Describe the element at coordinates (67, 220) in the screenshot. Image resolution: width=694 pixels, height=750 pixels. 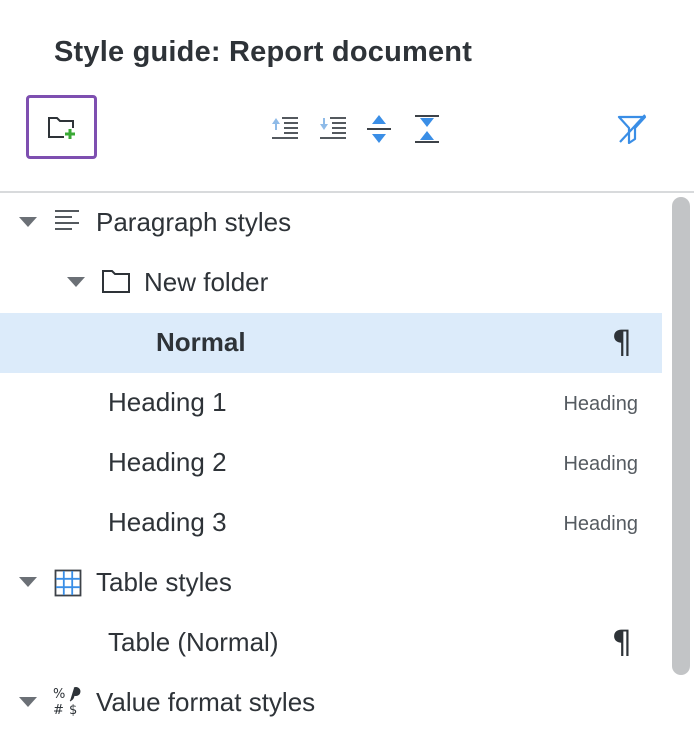
I see `paragraph-lines-icon` at that location.